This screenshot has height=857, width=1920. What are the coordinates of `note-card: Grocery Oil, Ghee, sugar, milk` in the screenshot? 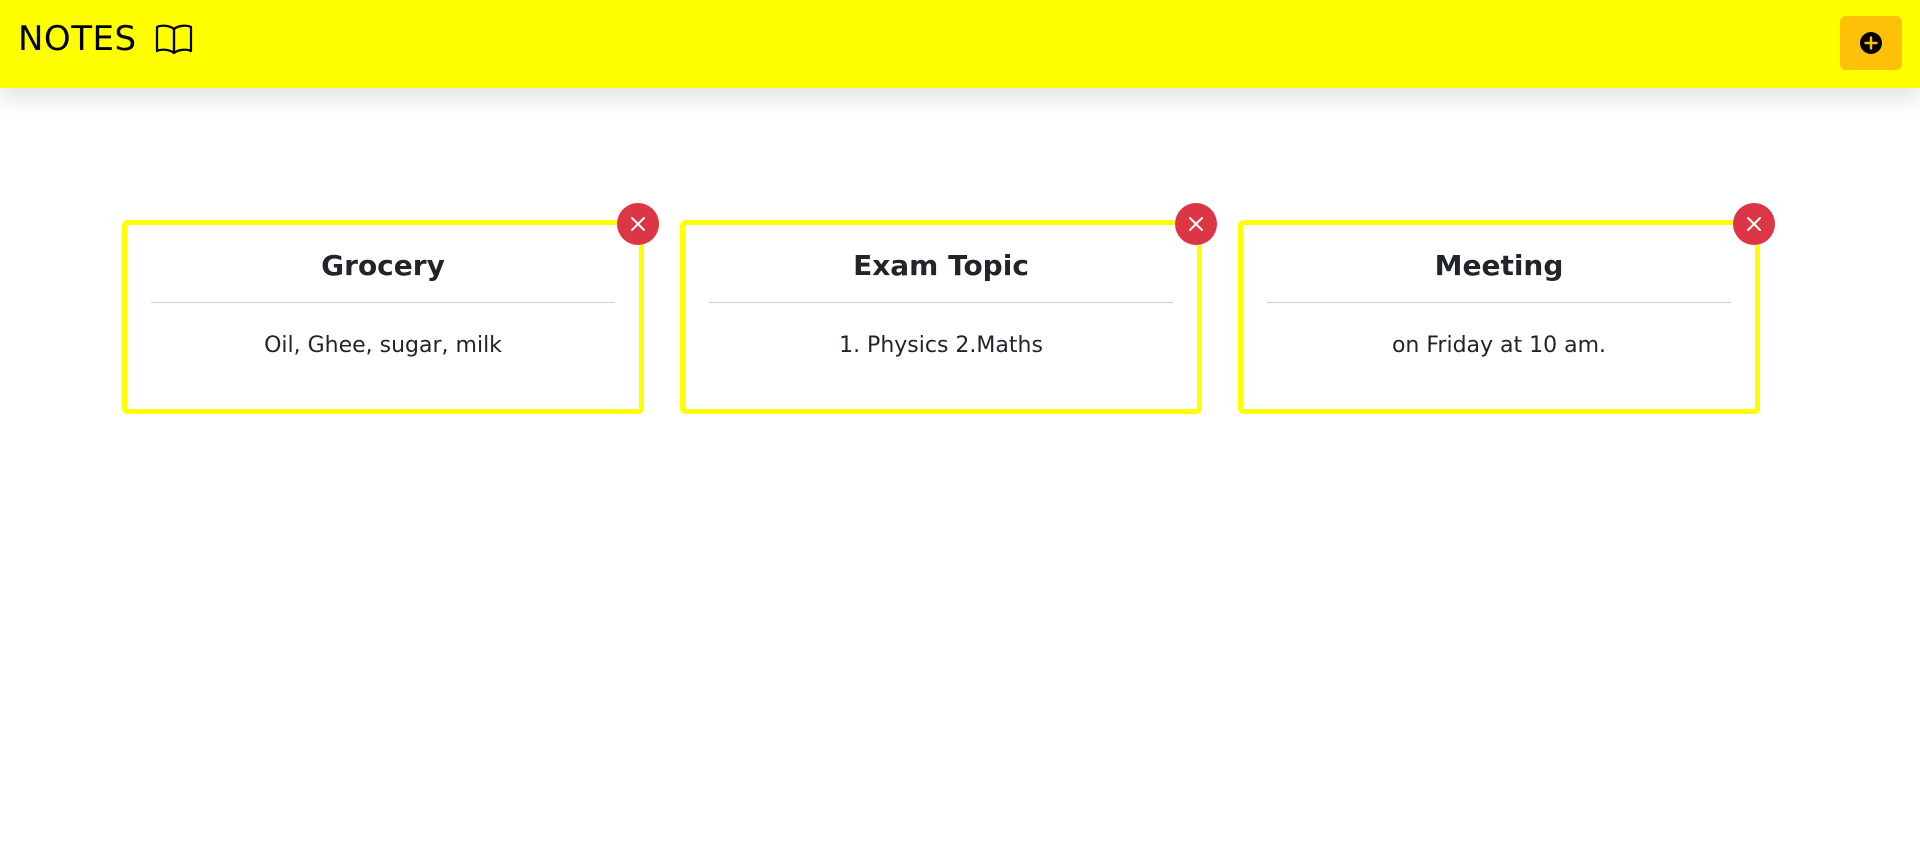 It's located at (390, 308).